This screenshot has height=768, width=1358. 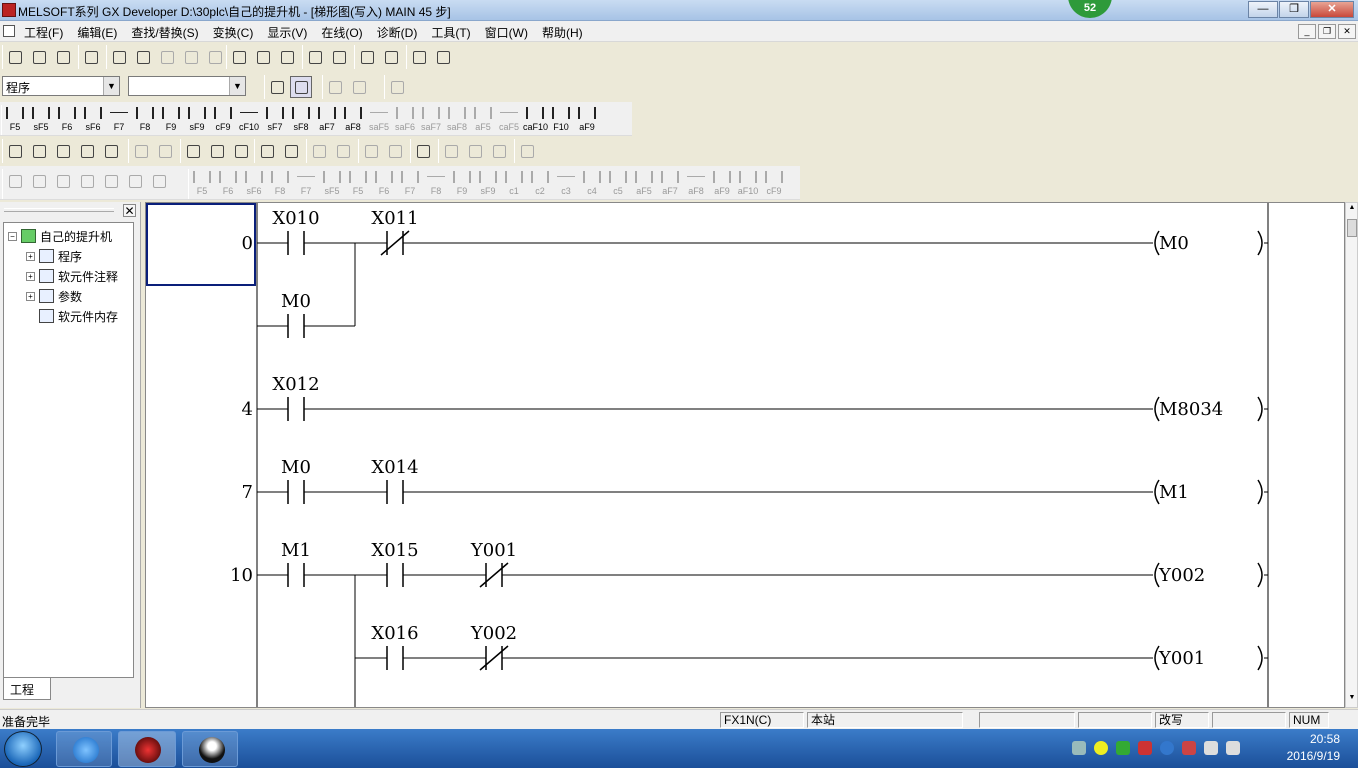 What do you see at coordinates (1090, 9) in the screenshot?
I see `notification-badge: 52` at bounding box center [1090, 9].